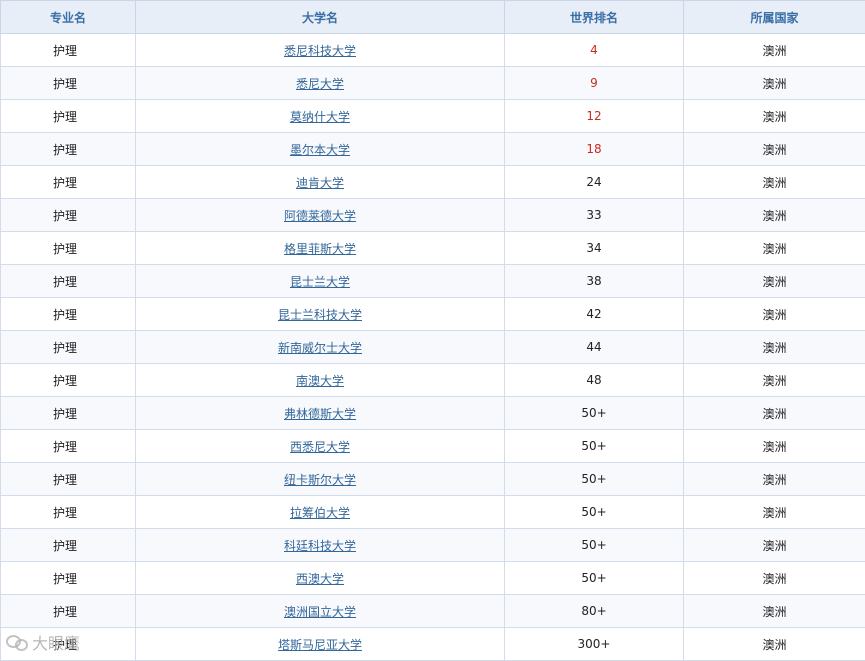 The height and width of the screenshot is (661, 865). Describe the element at coordinates (320, 447) in the screenshot. I see `university-link: 西悉尼大学` at that location.